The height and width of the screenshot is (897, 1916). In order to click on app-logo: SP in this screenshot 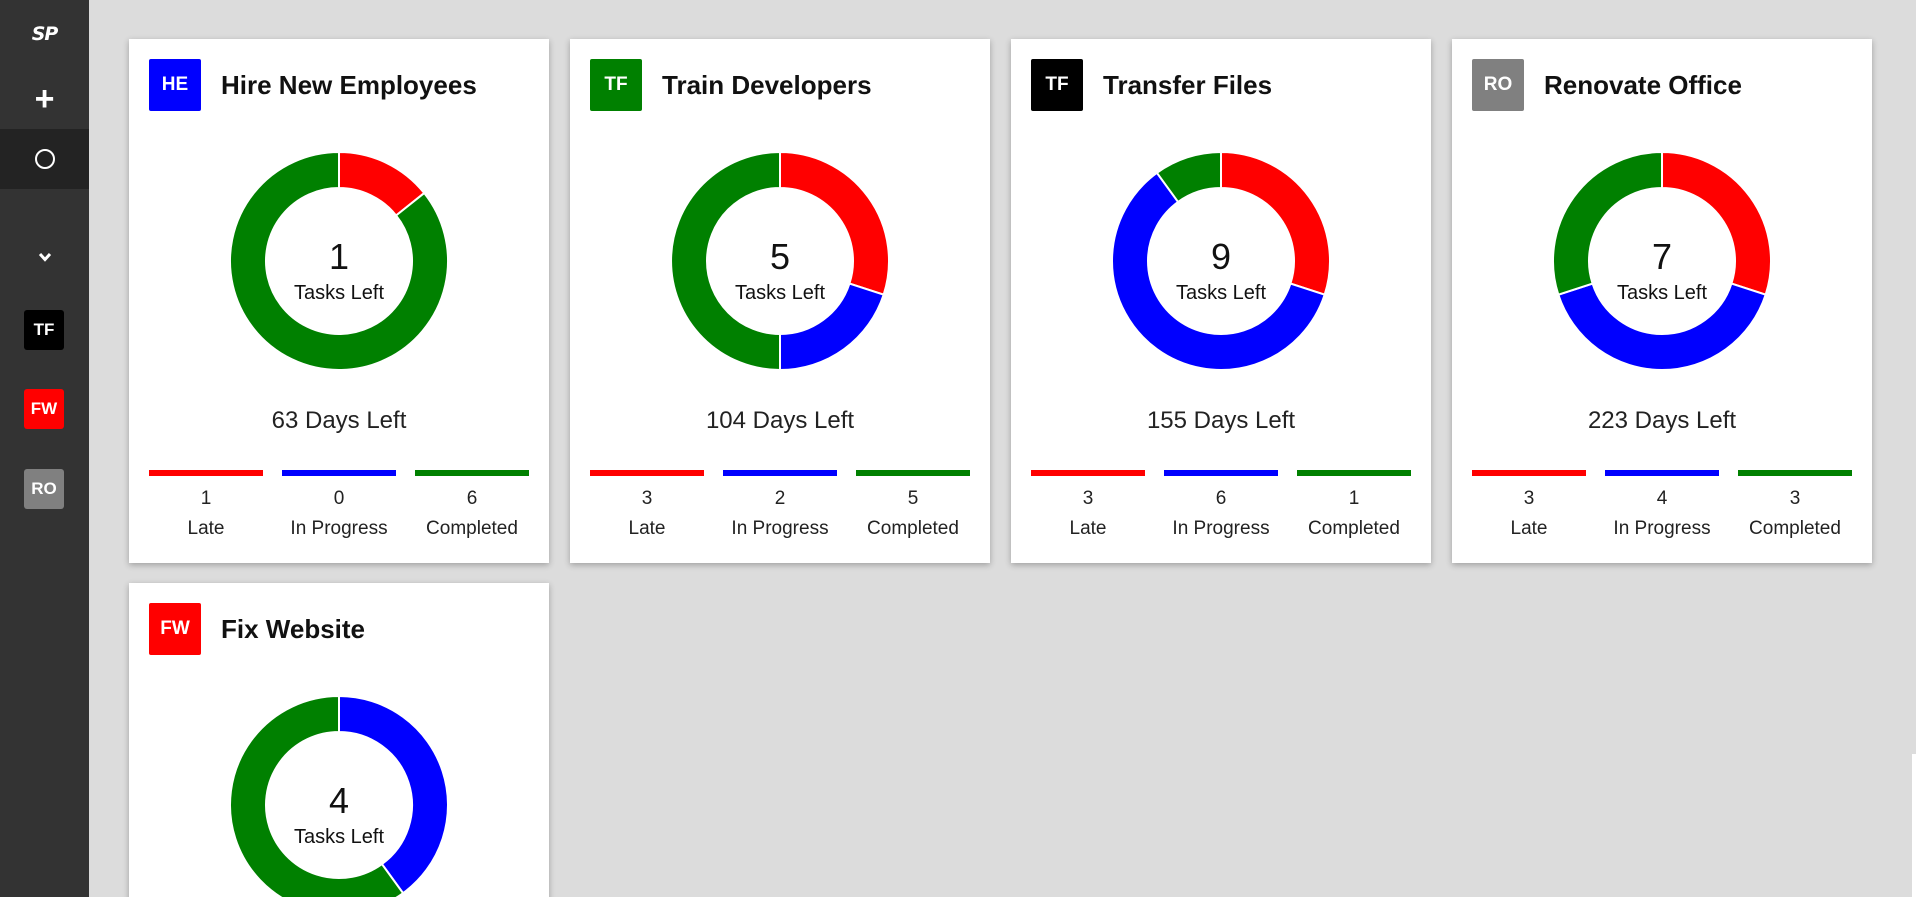, I will do `click(44, 34)`.